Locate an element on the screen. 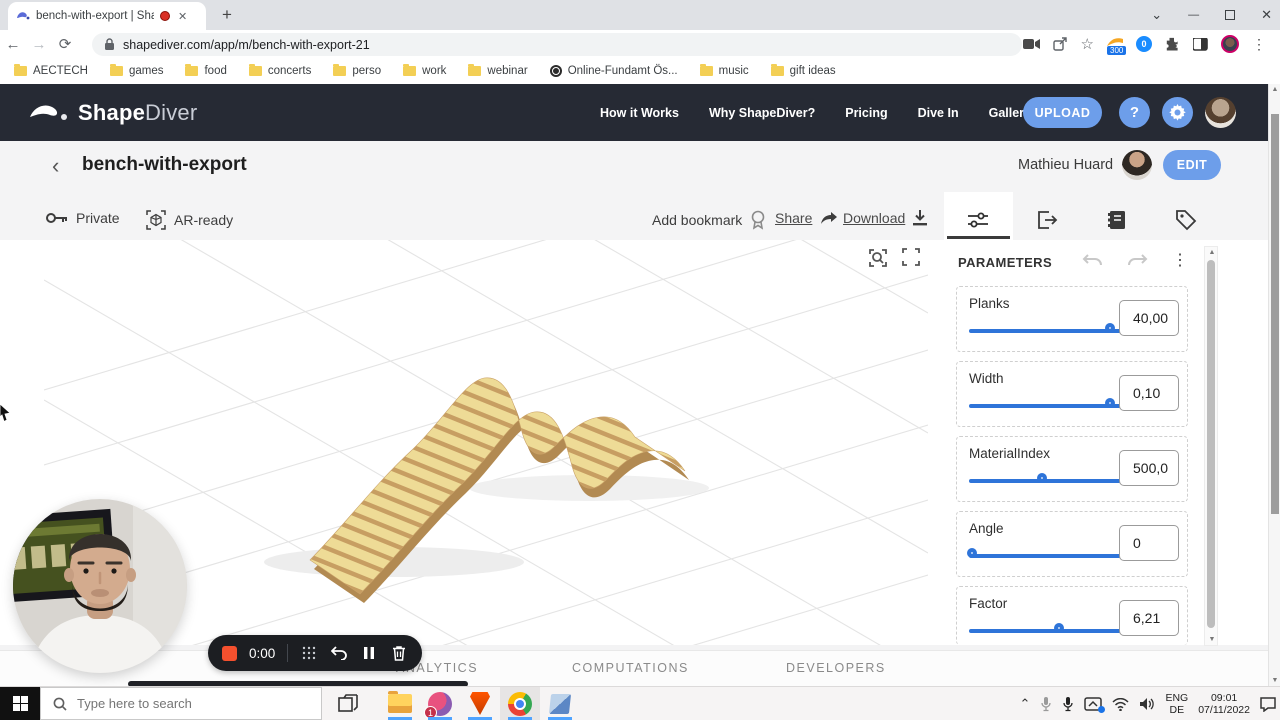  planks-value-input is located at coordinates (1149, 318).